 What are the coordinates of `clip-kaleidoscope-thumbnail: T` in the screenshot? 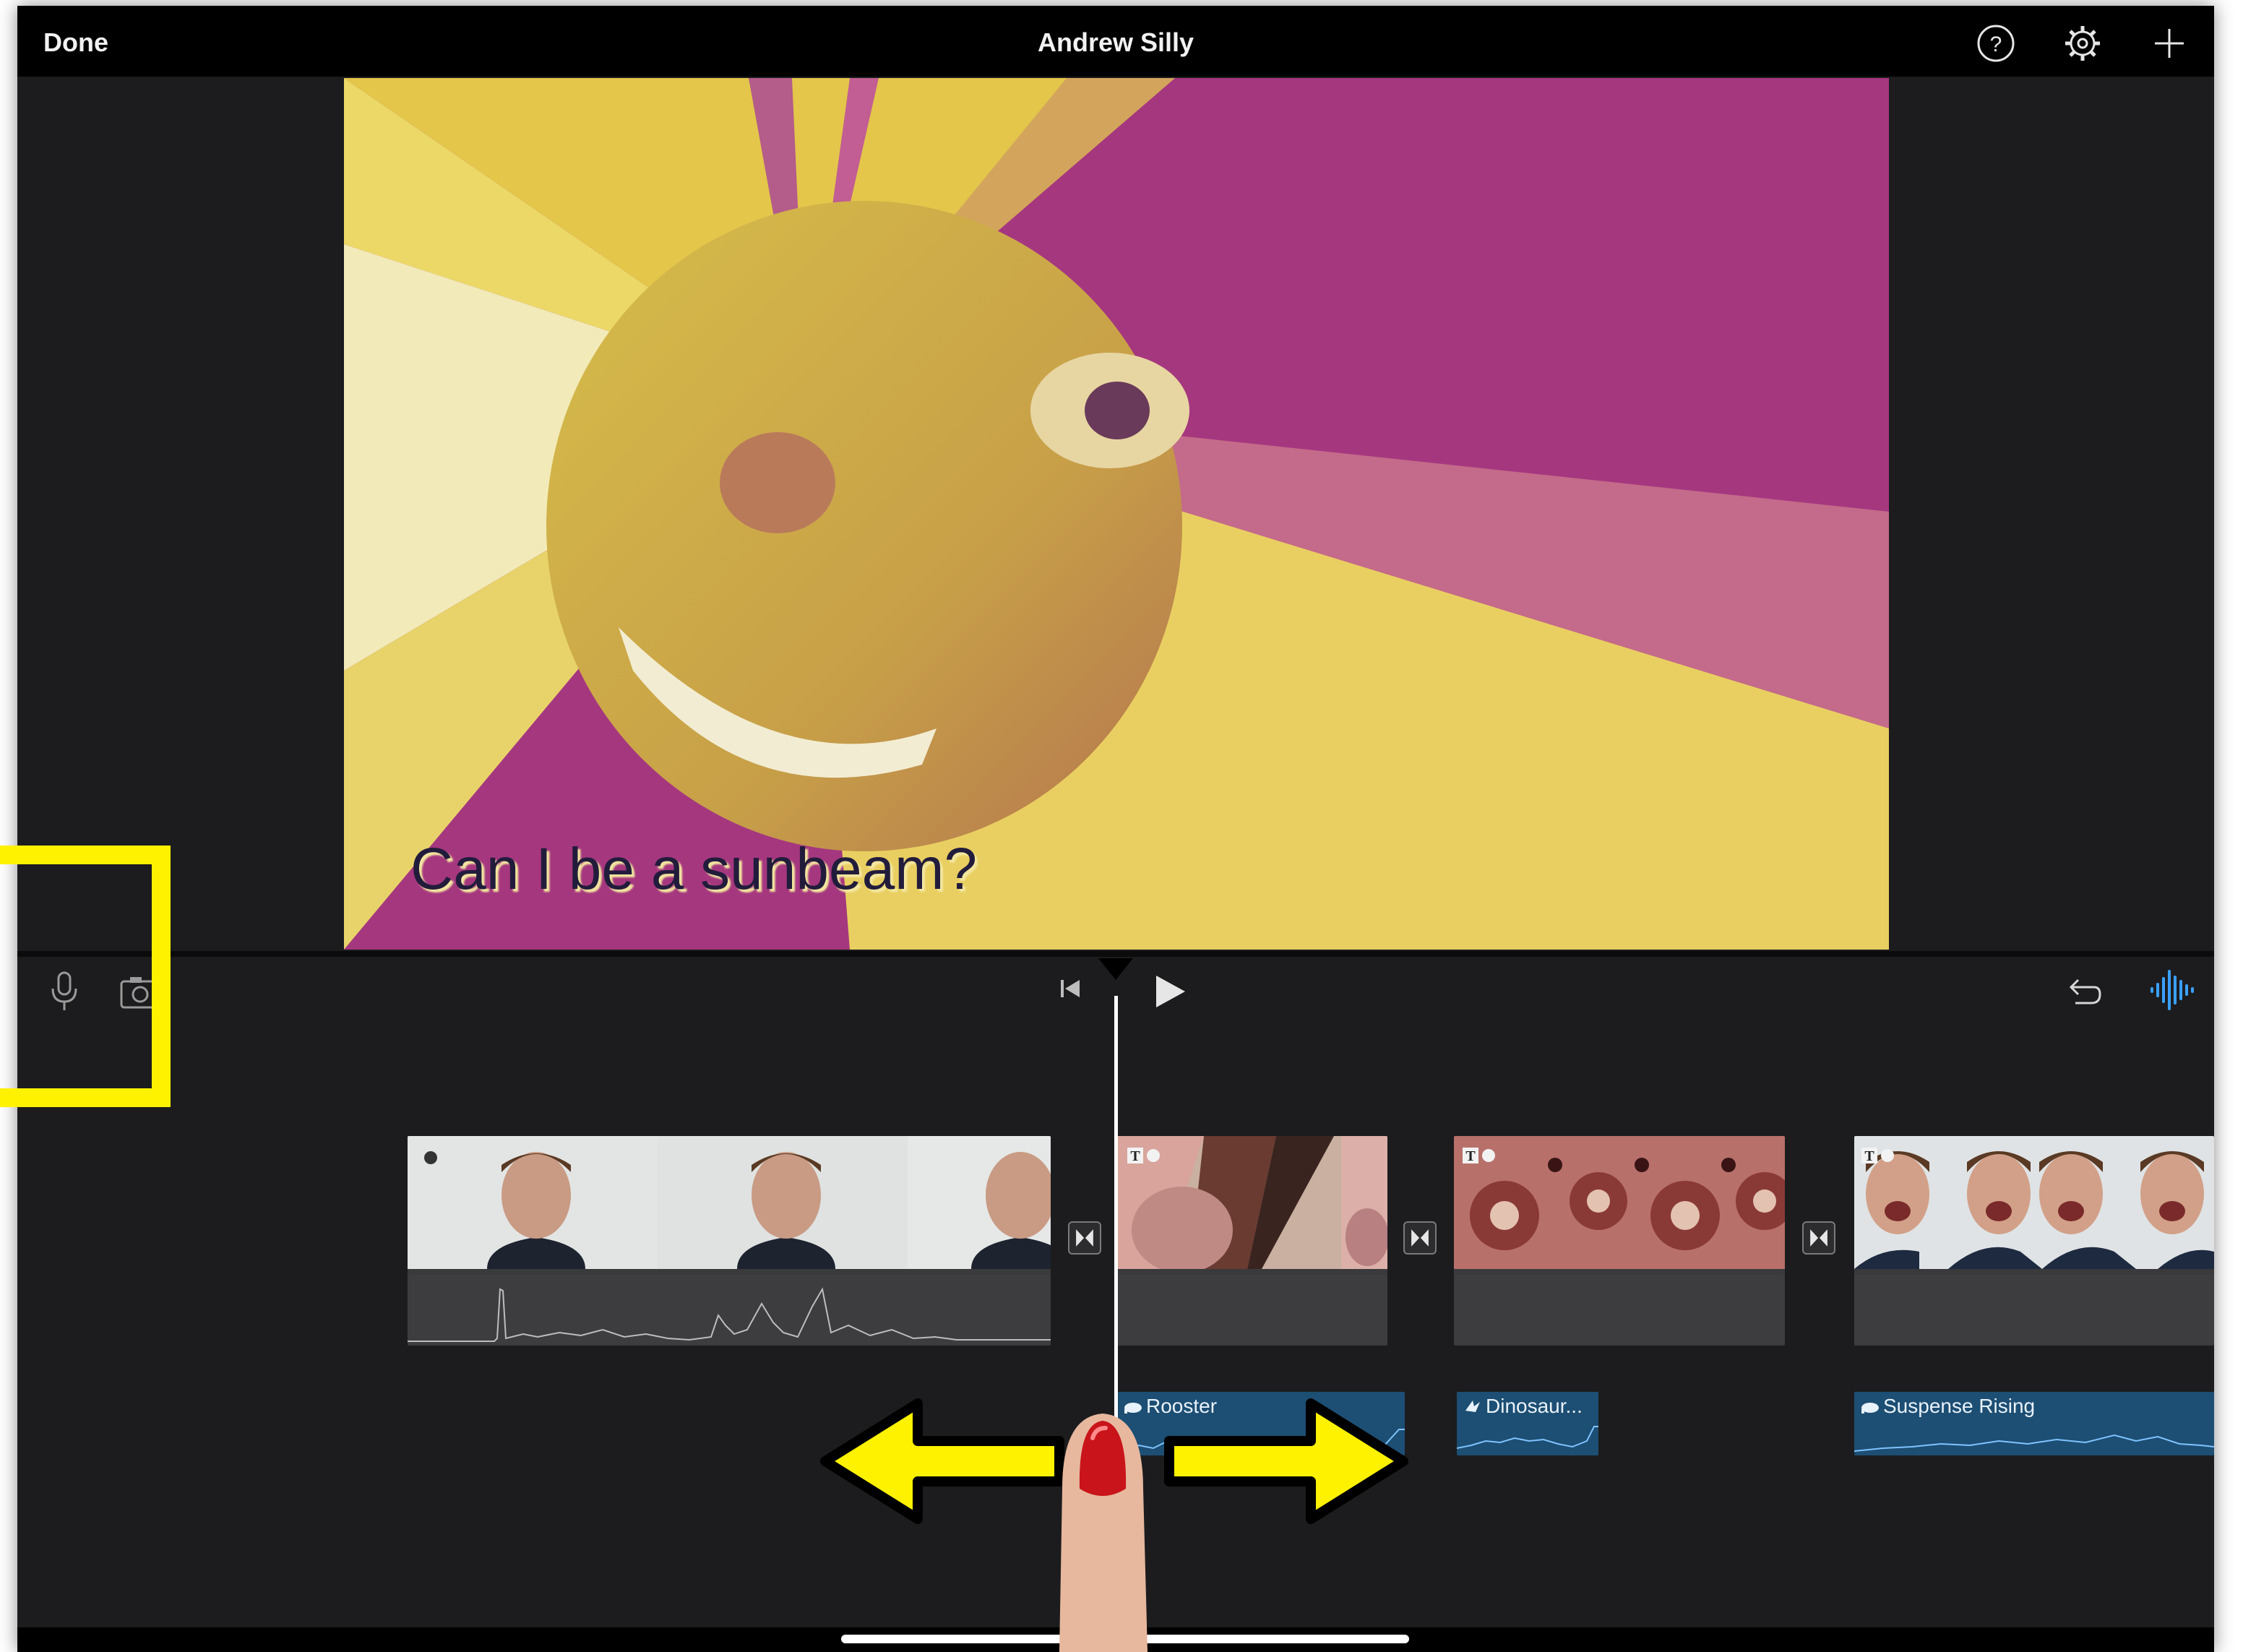 It's located at (1619, 1202).